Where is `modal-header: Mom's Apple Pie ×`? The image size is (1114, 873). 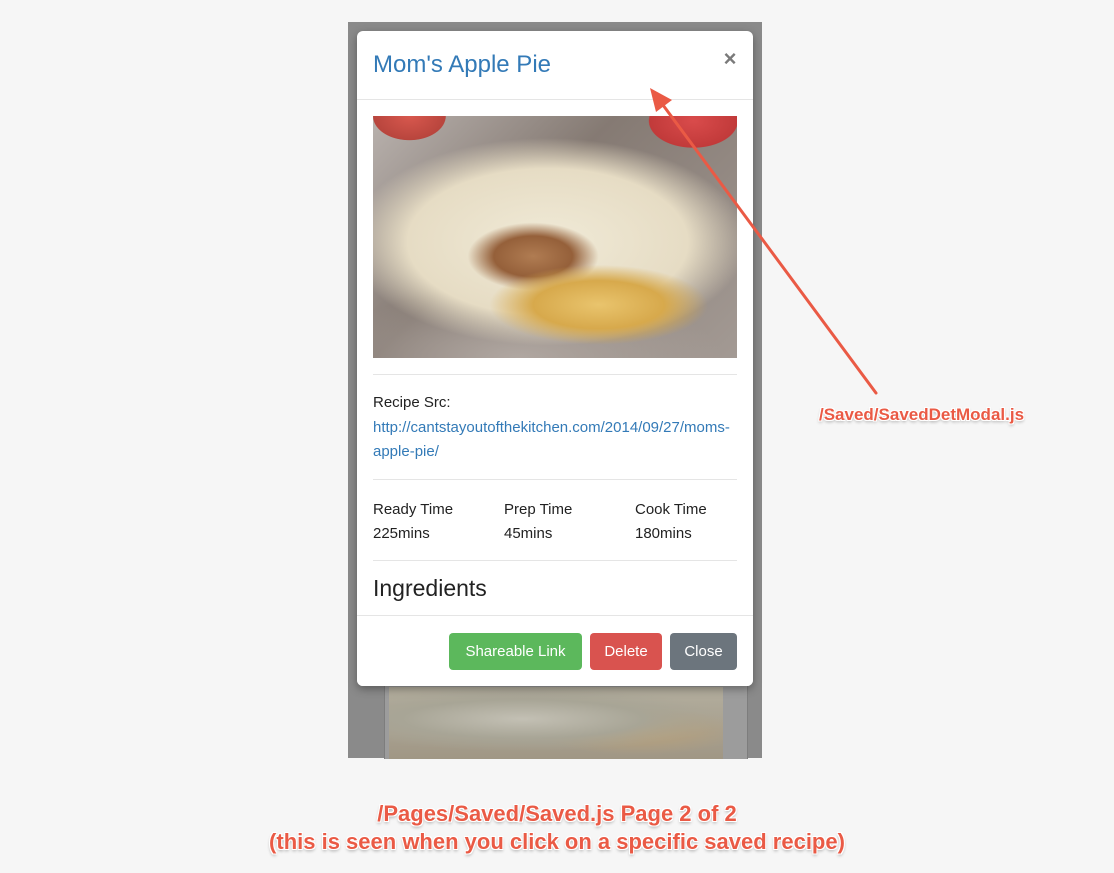
modal-header: Mom's Apple Pie × is located at coordinates (555, 65).